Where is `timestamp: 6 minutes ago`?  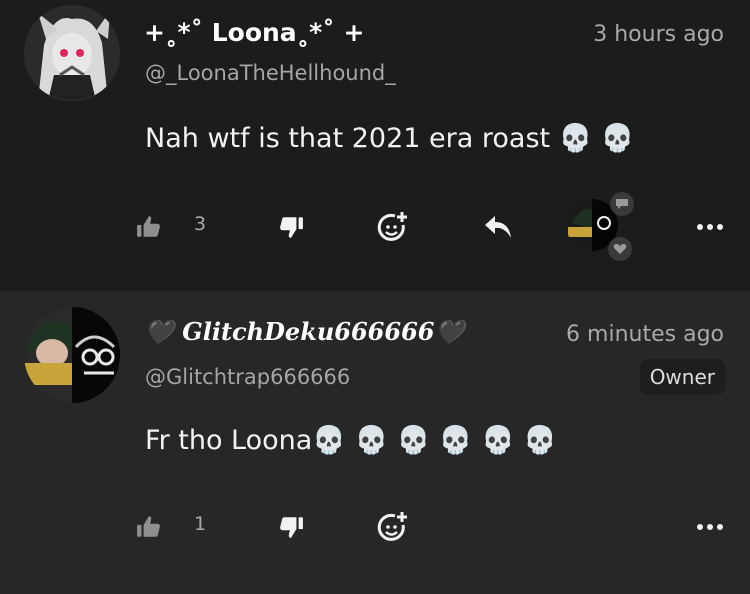 timestamp: 6 minutes ago is located at coordinates (645, 334).